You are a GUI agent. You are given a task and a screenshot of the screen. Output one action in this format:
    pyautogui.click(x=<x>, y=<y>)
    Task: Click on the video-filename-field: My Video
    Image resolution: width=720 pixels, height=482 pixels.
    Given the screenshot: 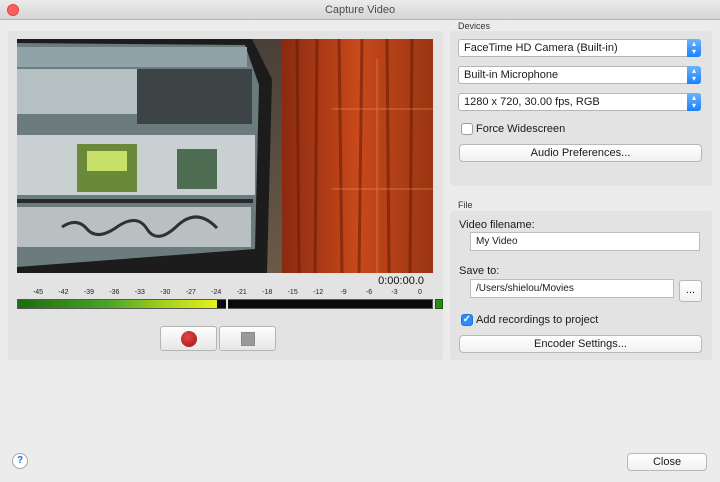 What is the action you would take?
    pyautogui.click(x=585, y=241)
    